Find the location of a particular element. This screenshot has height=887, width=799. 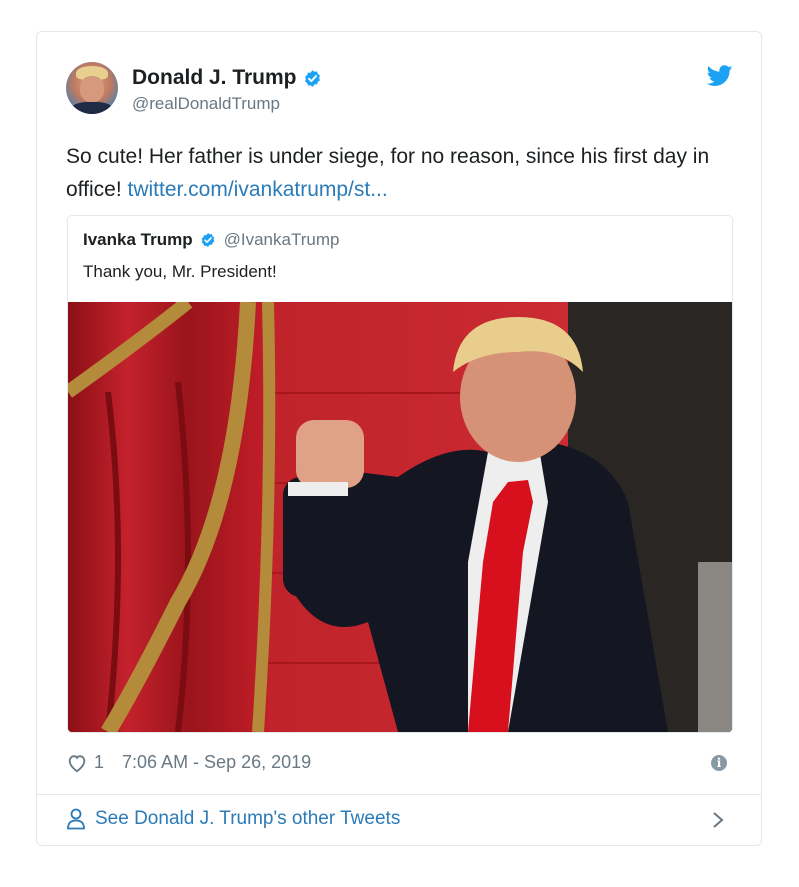

chevron-right-icon is located at coordinates (718, 820).